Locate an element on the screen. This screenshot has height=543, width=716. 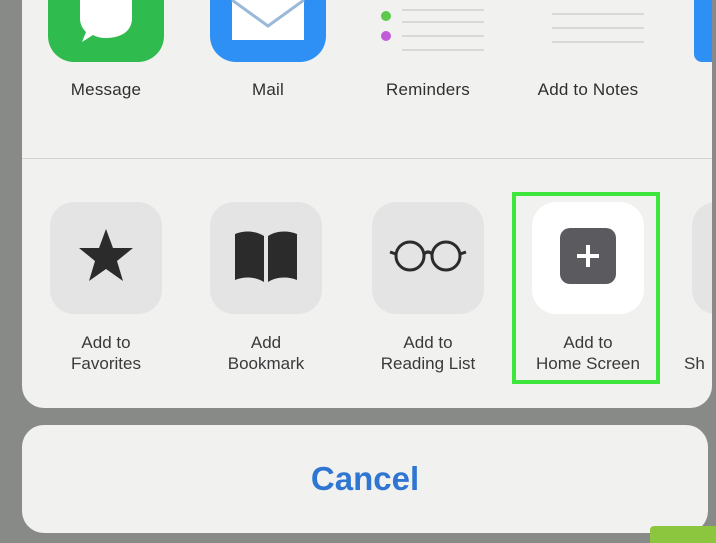
action-add-bookmark is located at coordinates (266, 258).